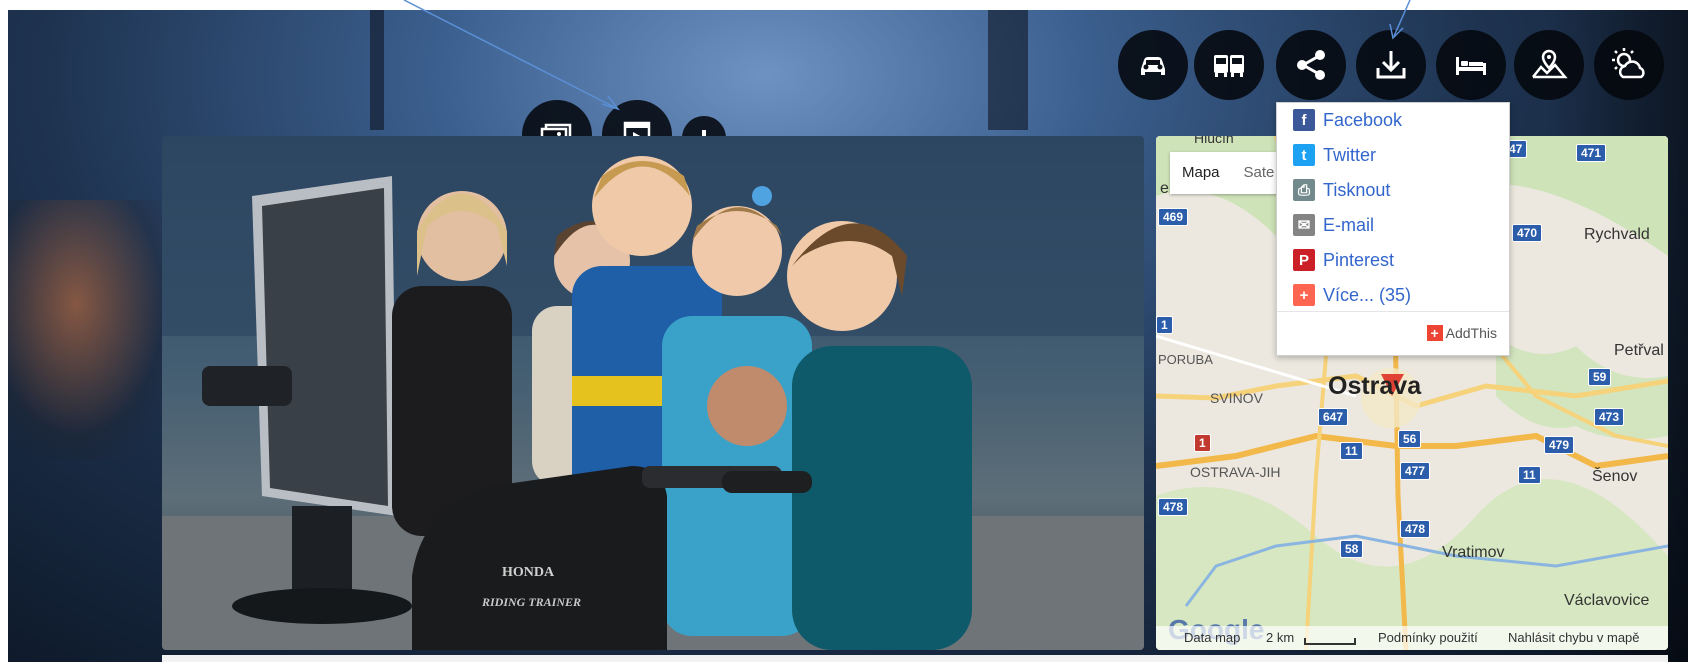 This screenshot has height=662, width=1690. I want to click on download-button, so click(1391, 65).